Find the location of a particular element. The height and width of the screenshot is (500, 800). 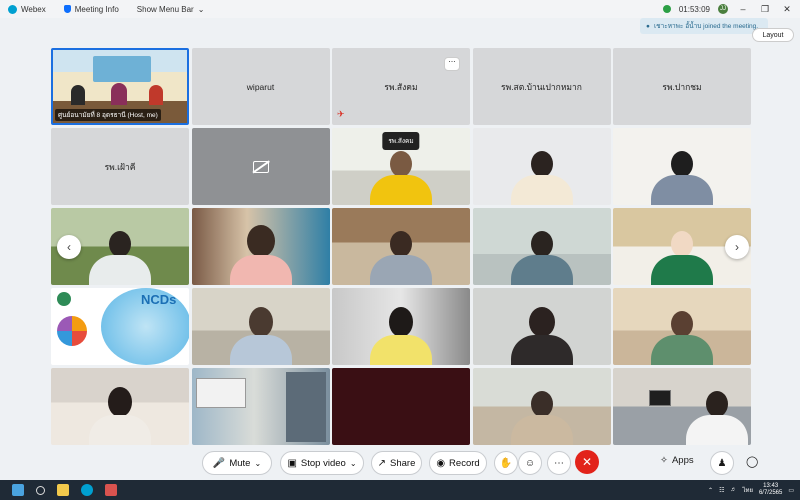

leave-meeting-button: ✕ is located at coordinates (587, 462).